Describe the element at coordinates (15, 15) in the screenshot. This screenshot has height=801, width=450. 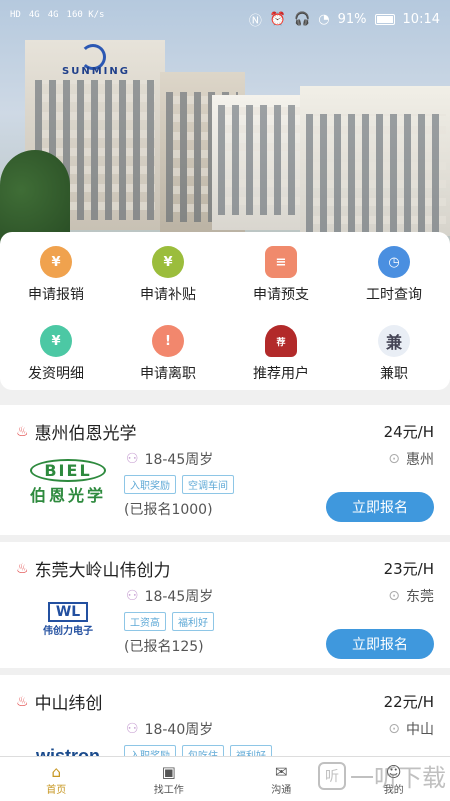
I see `hd-indicator: HD` at that location.